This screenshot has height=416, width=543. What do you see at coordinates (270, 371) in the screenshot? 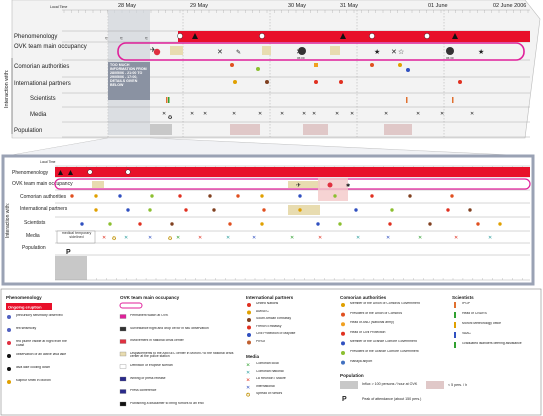
I see `legend-item: Comorian national` at bounding box center [270, 371].